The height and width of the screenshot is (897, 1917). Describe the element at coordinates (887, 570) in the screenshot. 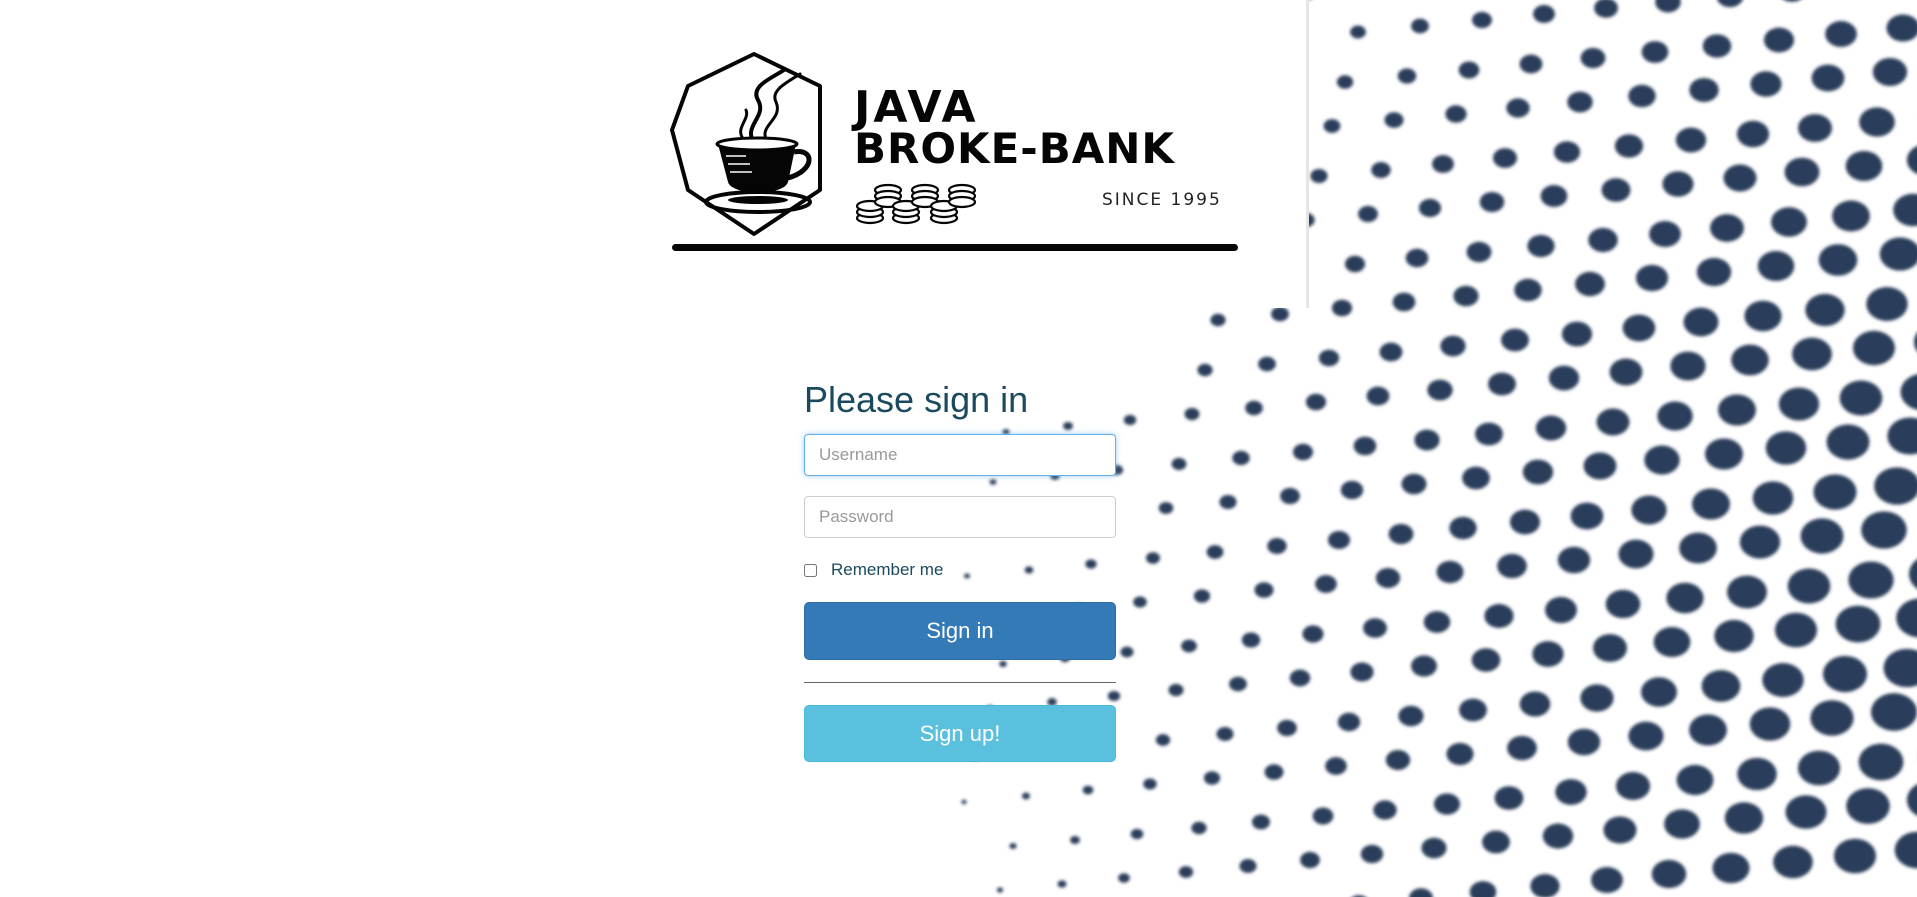

I see `remember-me-label: Remember me` at that location.